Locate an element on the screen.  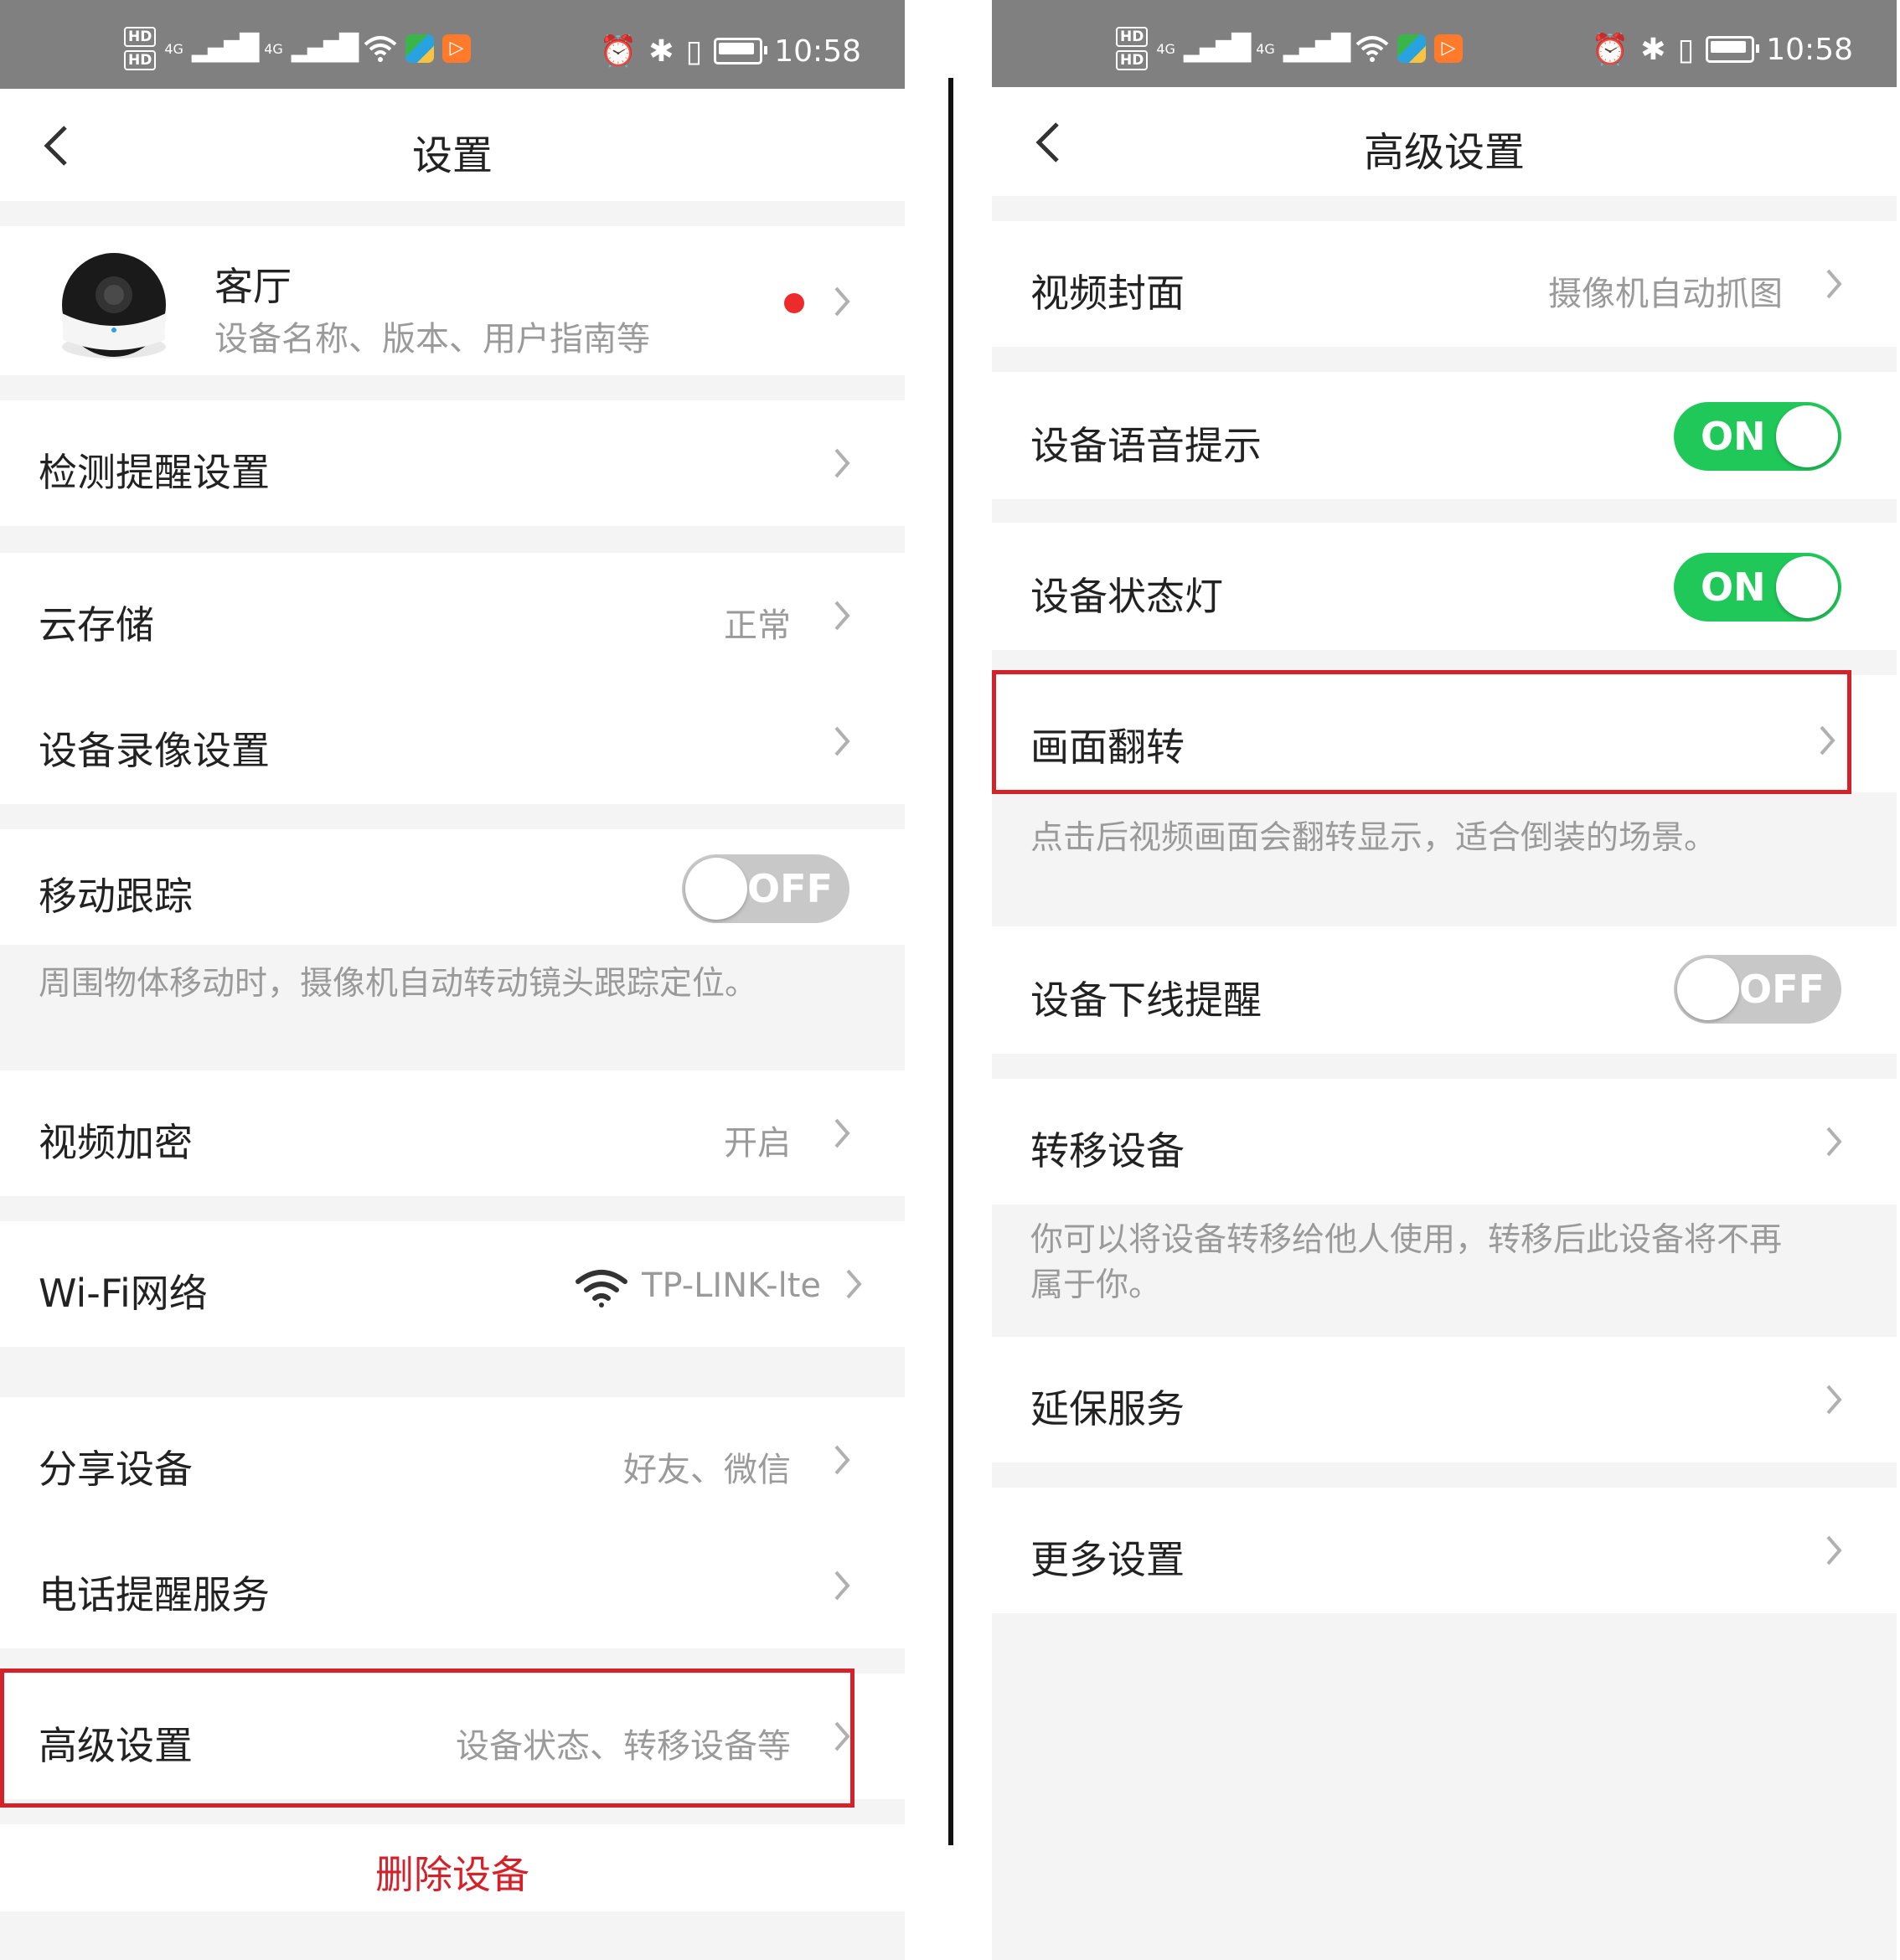
row-label: 检测提醒设置 is located at coordinates (154, 473).